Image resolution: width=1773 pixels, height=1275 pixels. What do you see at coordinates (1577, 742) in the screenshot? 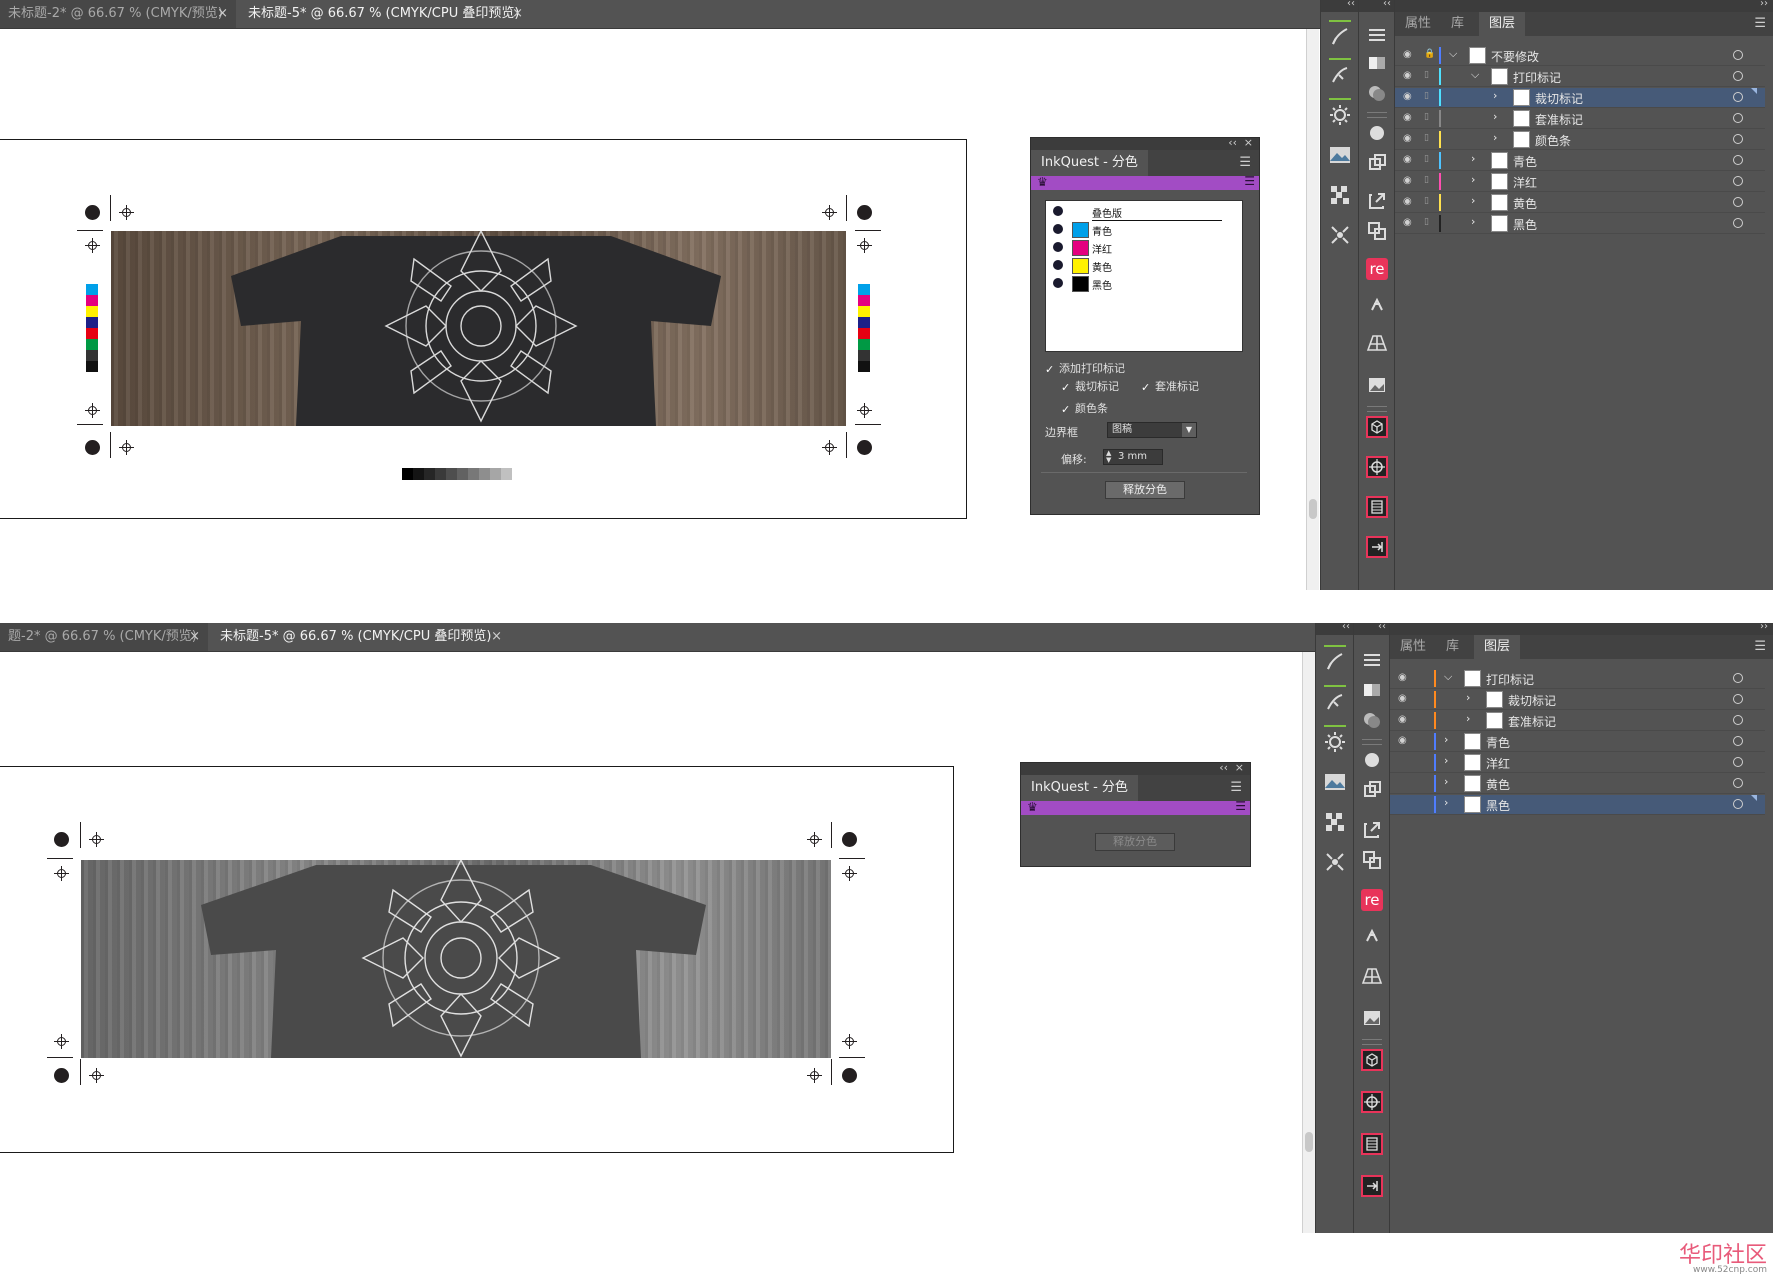
I see `layer-row: ◉ › 青色` at bounding box center [1577, 742].